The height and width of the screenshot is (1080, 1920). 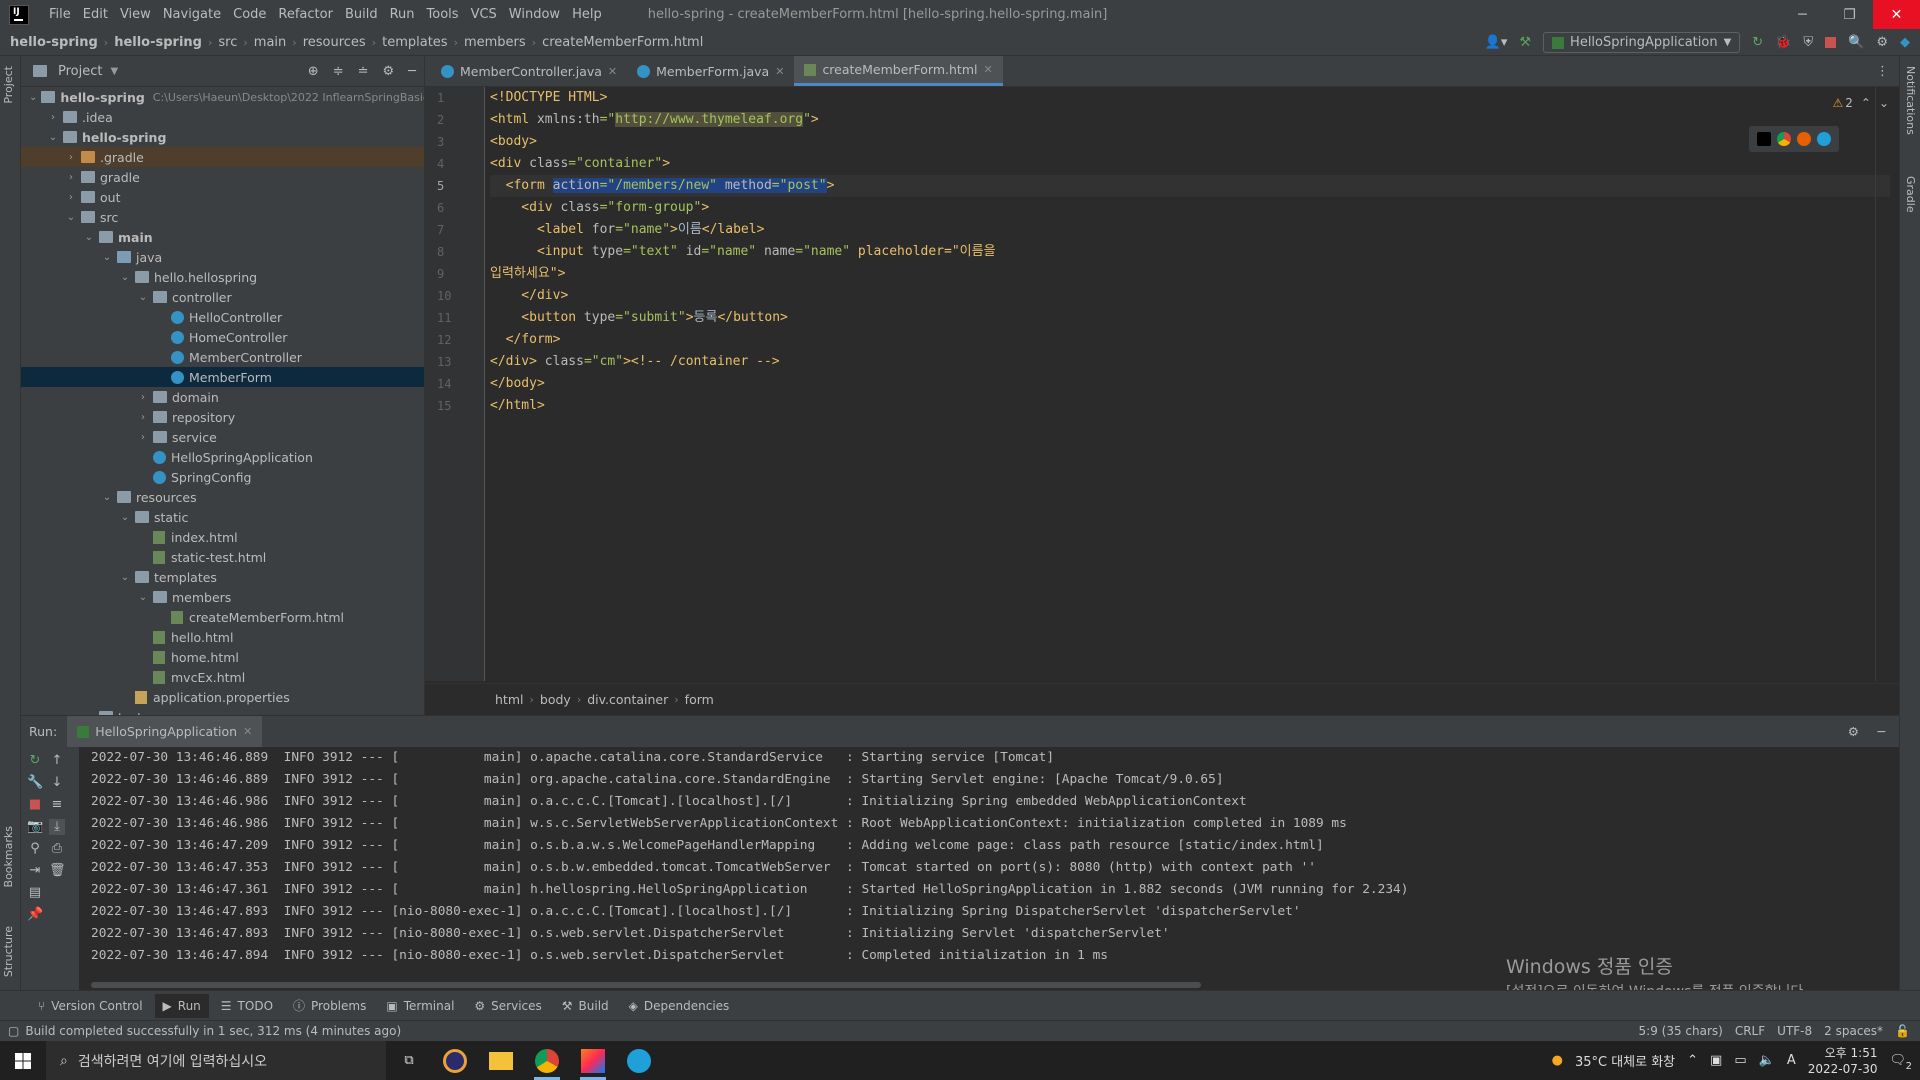 I want to click on chrome-icon, so click(x=1784, y=139).